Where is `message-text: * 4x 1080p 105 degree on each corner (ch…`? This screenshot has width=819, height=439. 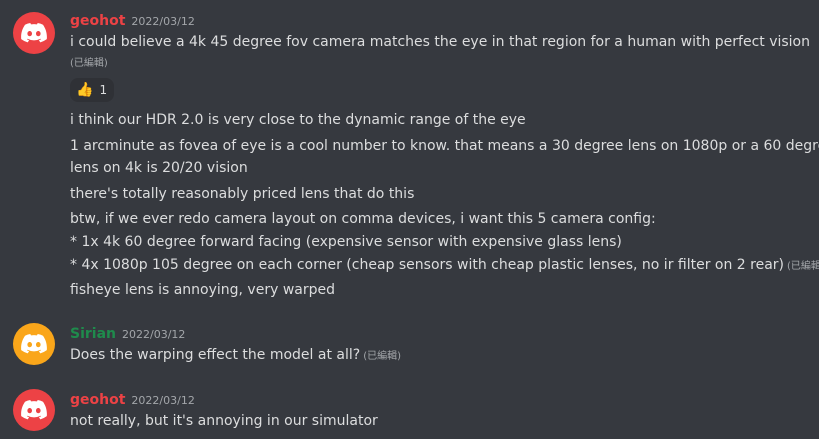 message-text: * 4x 1080p 105 degree on each corner (ch… is located at coordinates (427, 265).